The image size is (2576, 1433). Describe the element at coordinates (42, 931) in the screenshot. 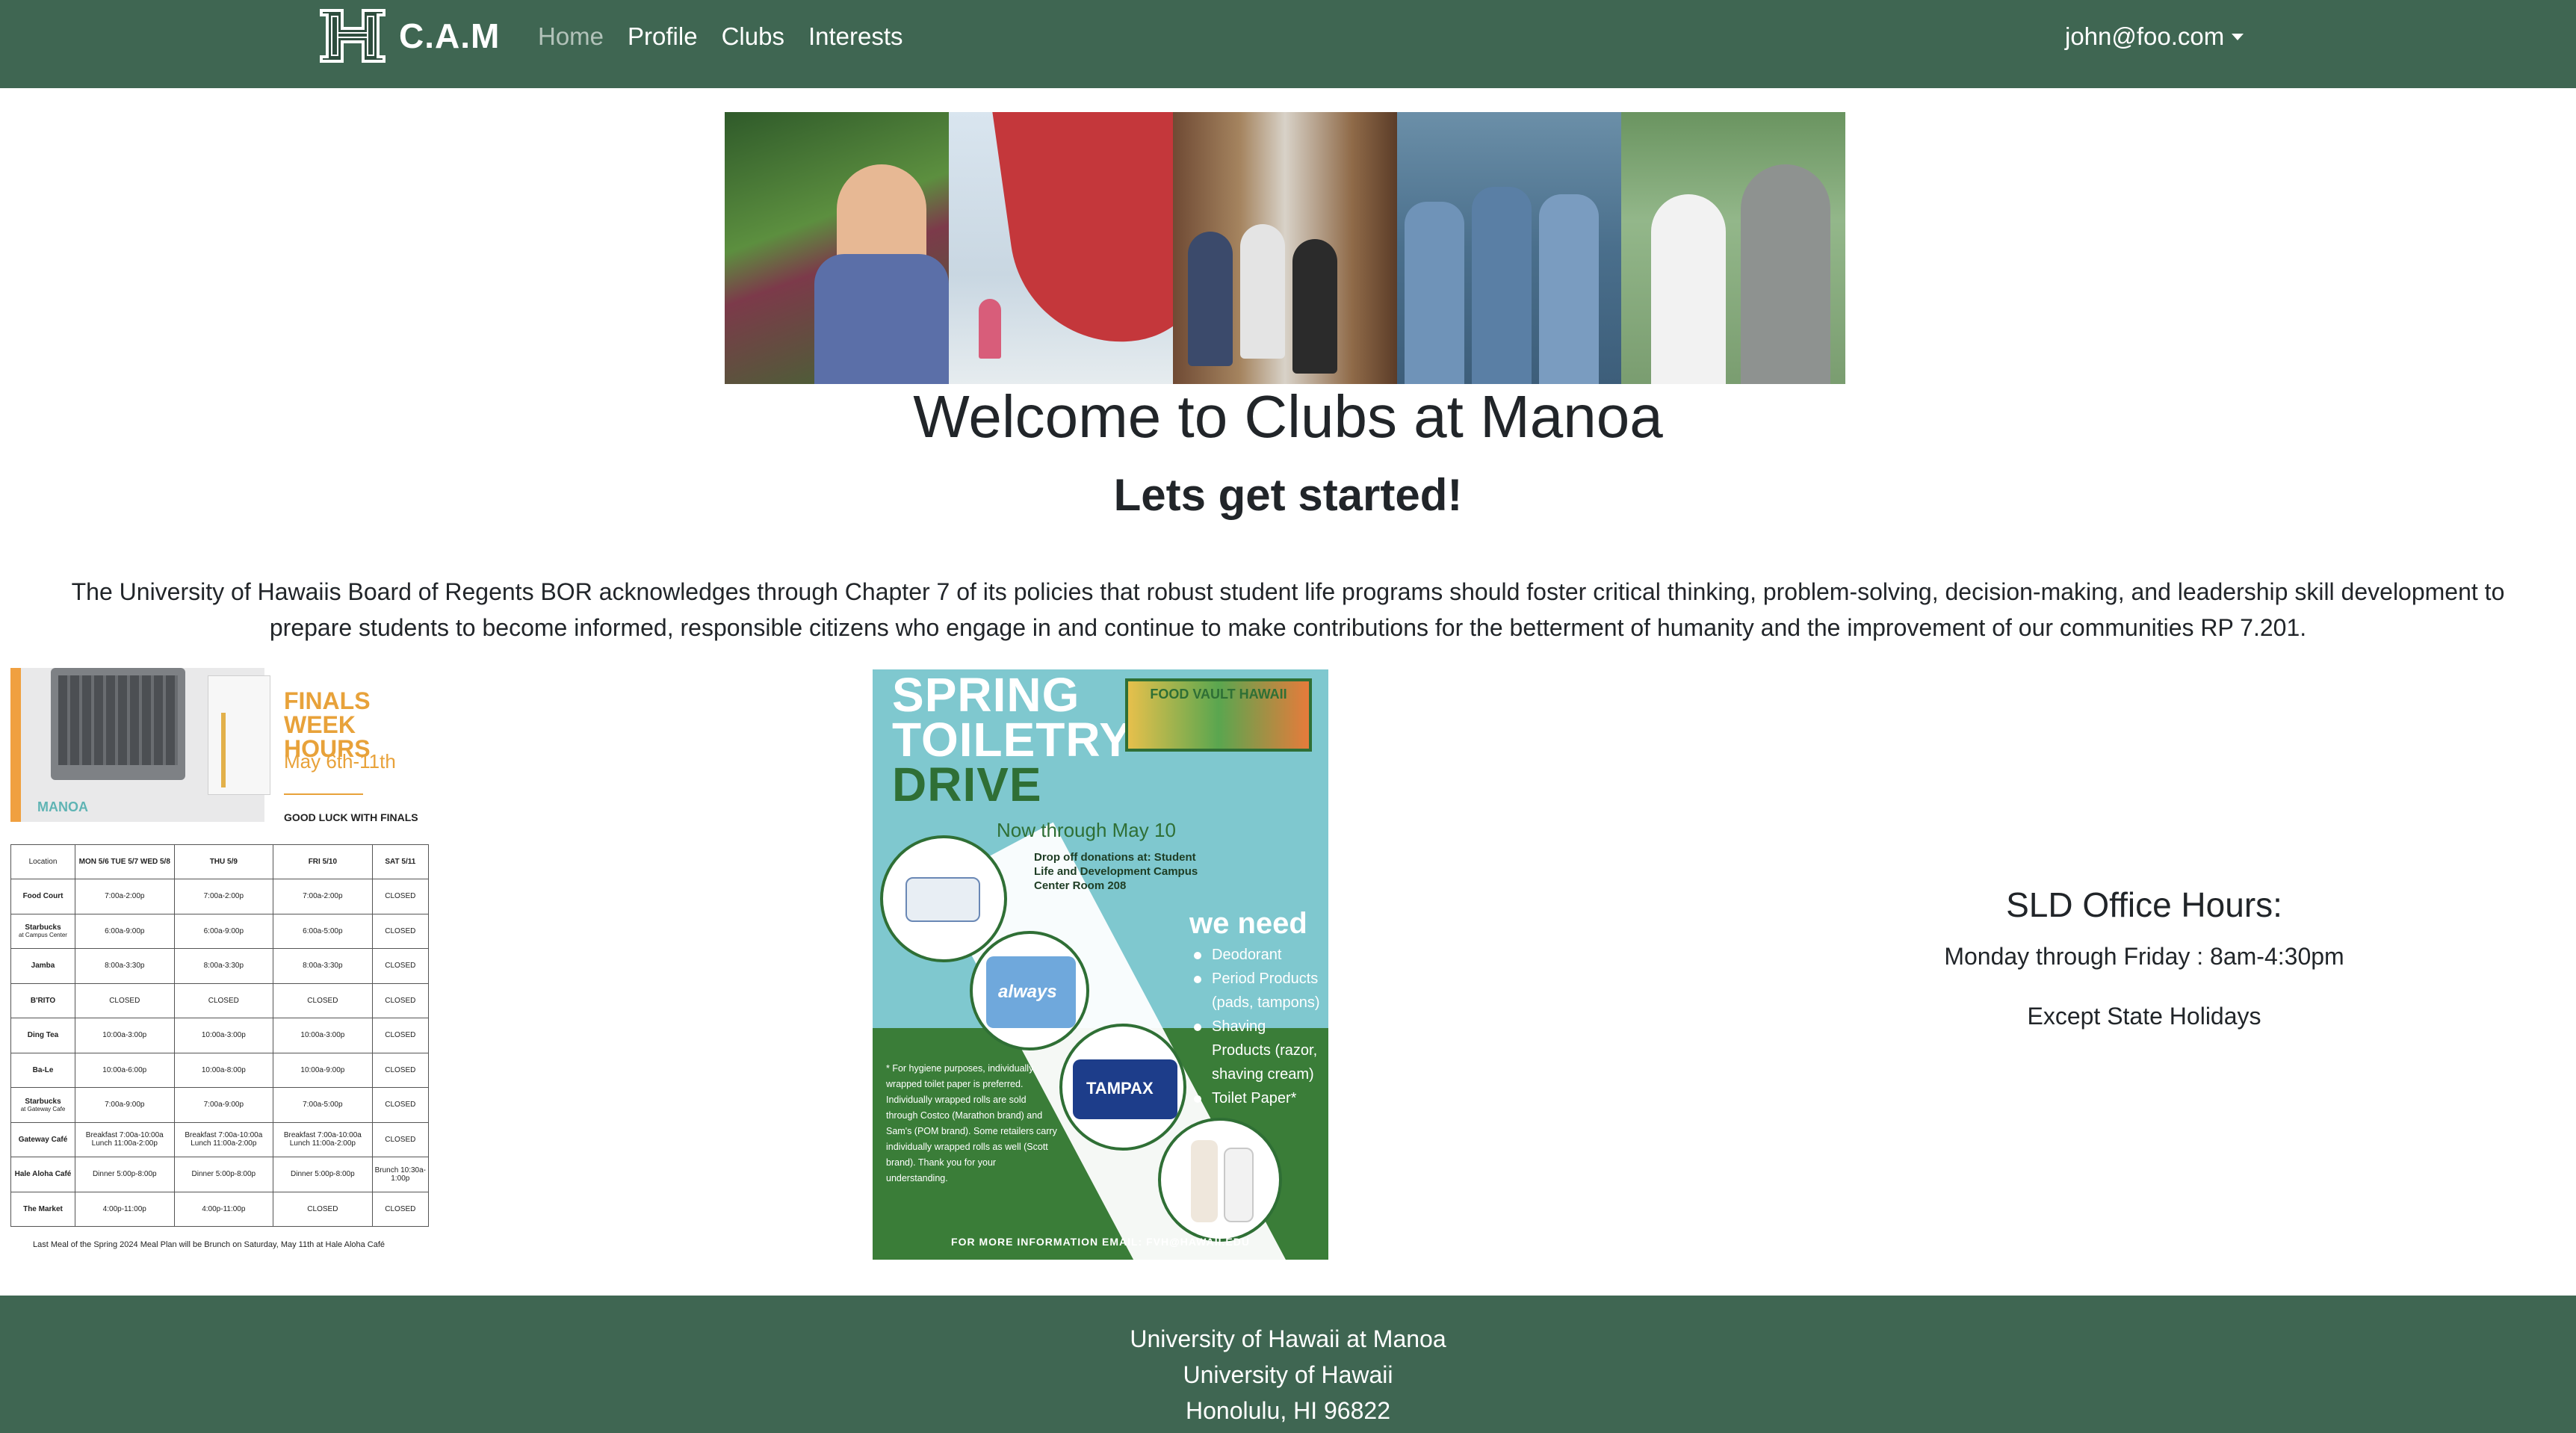

I see `location-cell: Starbucks at Campus Center` at that location.